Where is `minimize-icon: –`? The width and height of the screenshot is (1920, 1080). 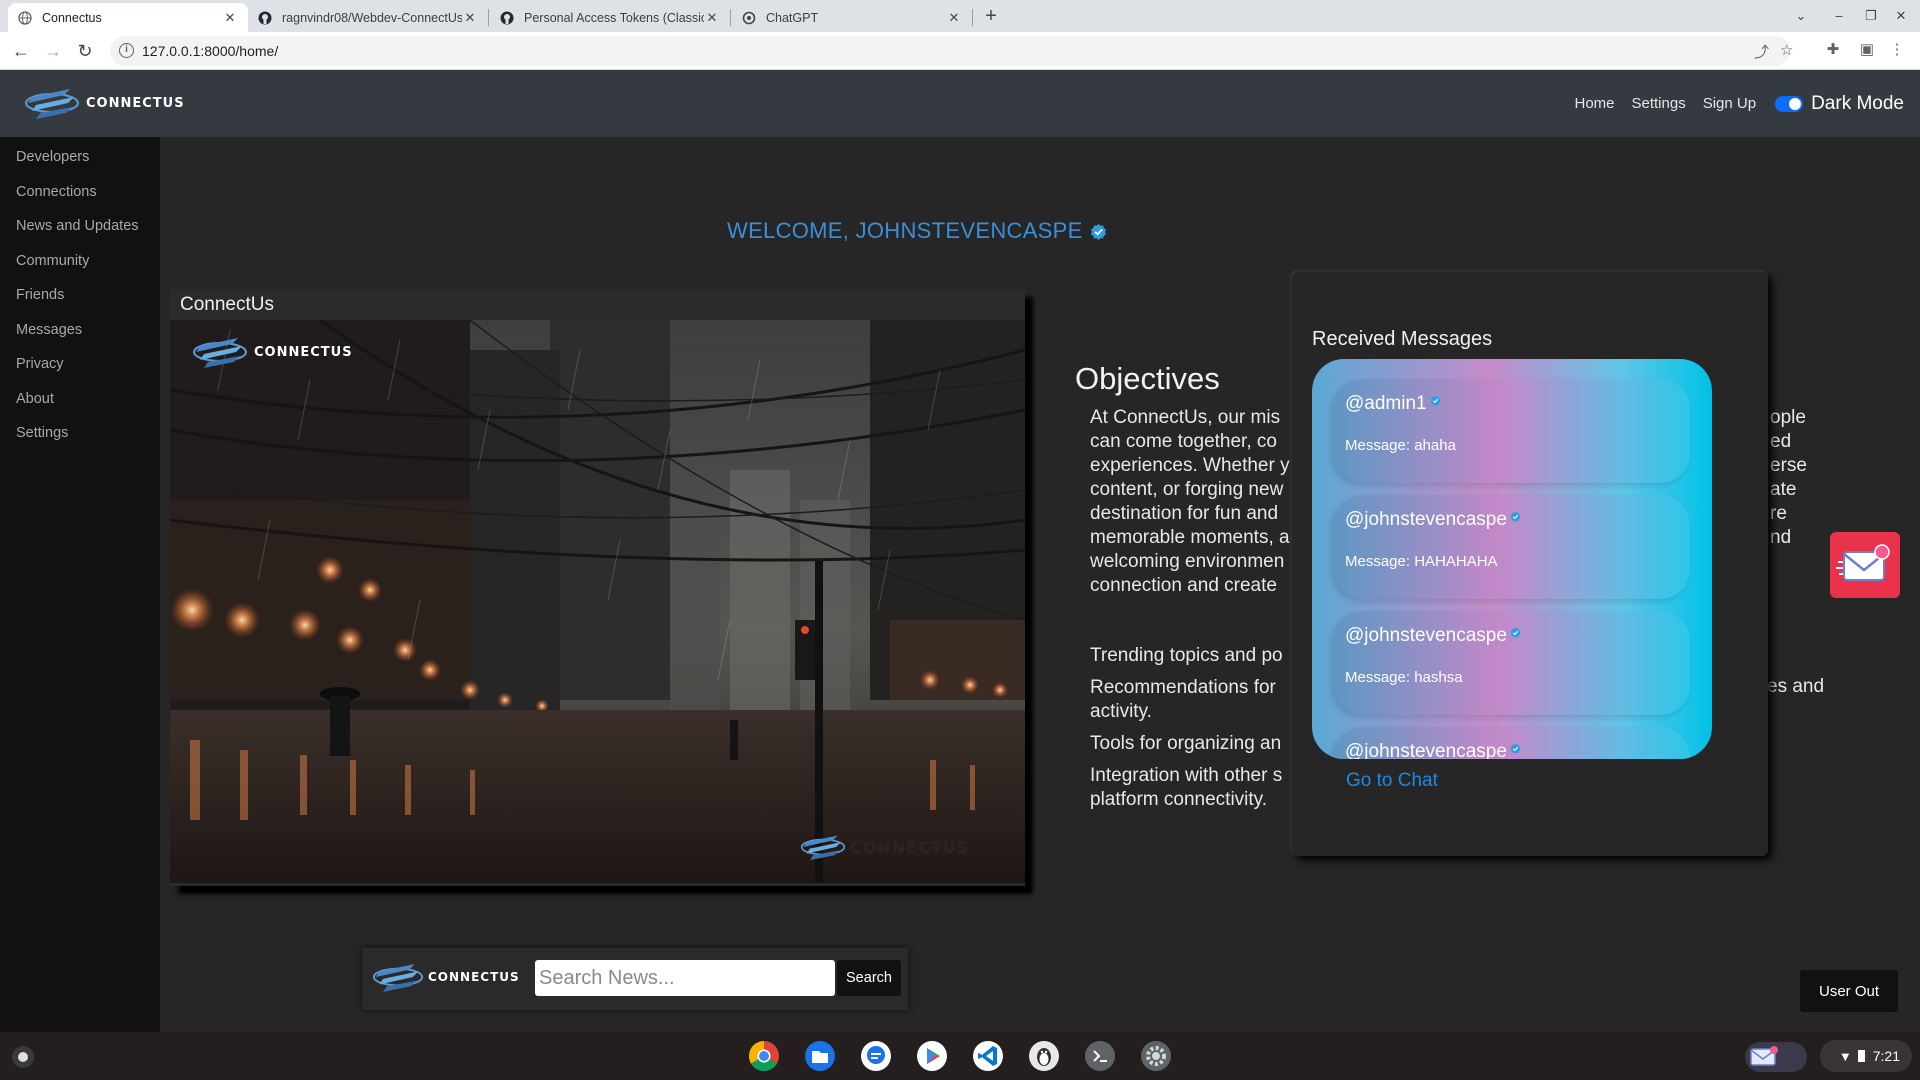
minimize-icon: – is located at coordinates (1839, 16).